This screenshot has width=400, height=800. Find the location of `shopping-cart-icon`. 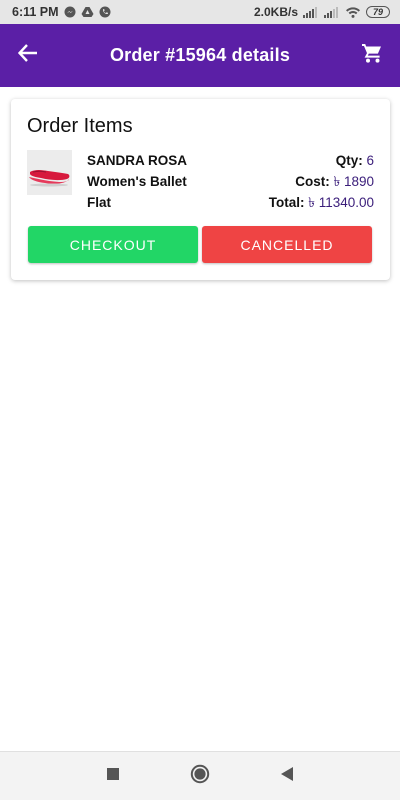

shopping-cart-icon is located at coordinates (372, 55).